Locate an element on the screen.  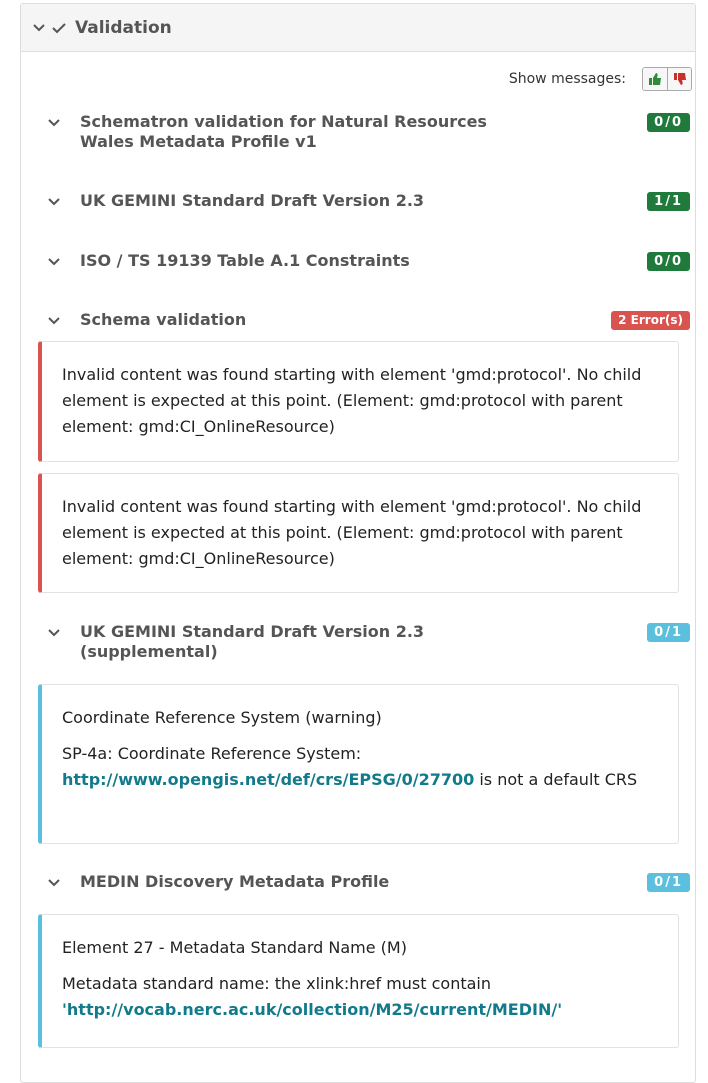
section-title: Schema validation is located at coordinates (163, 319).